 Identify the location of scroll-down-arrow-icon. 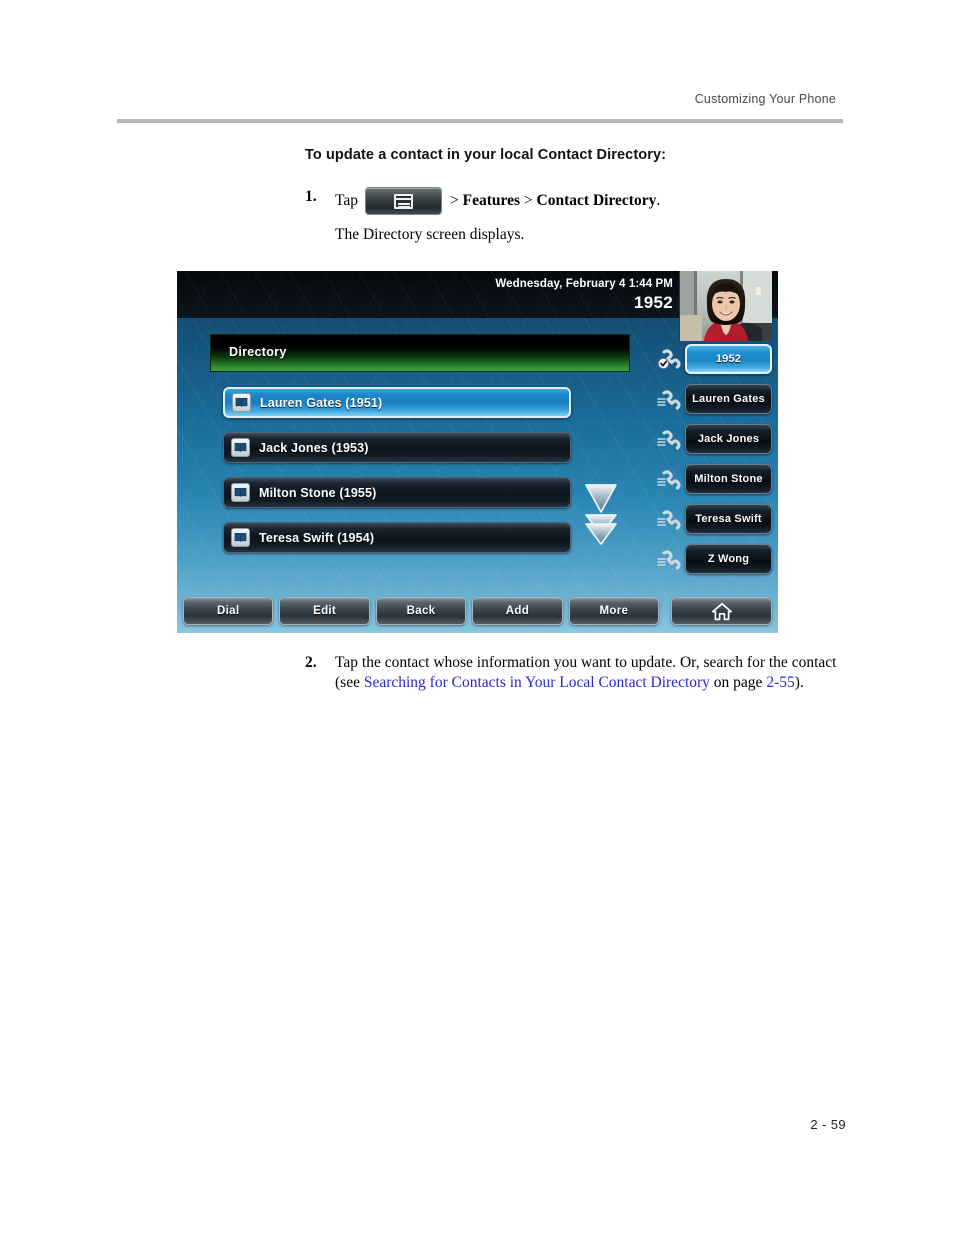
(601, 498).